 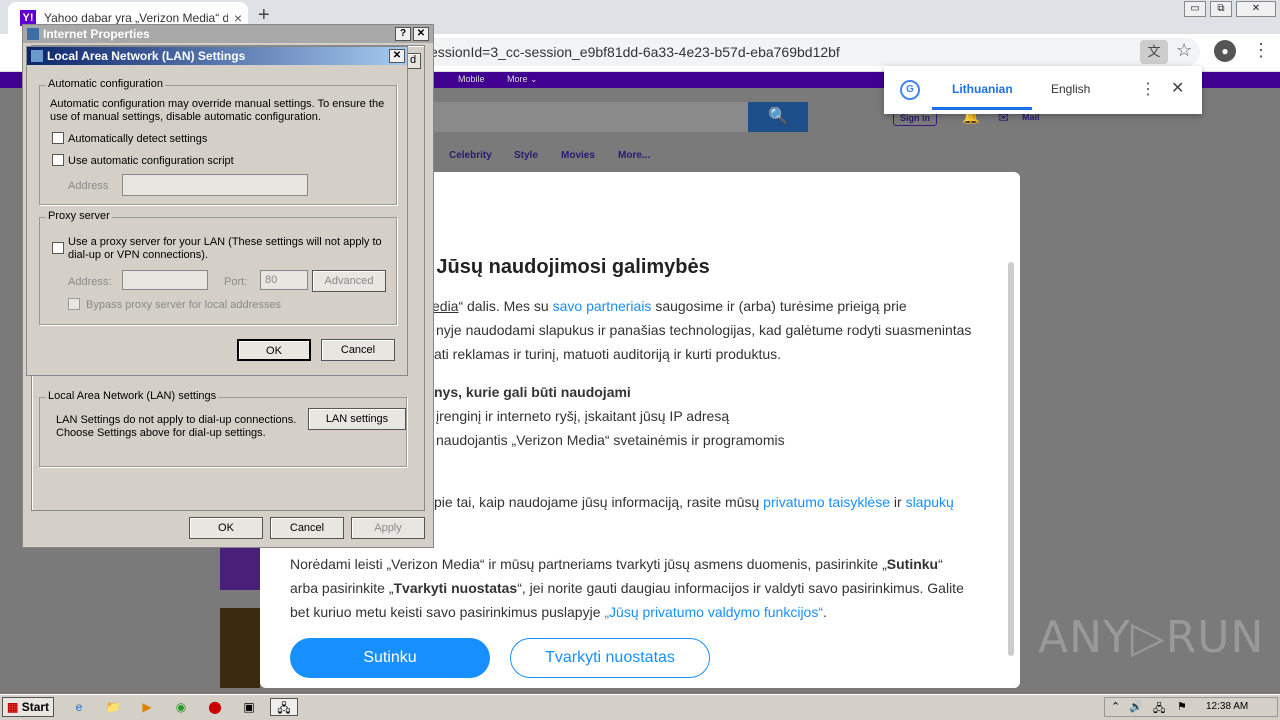 I want to click on search-icon: 🔍, so click(x=778, y=116).